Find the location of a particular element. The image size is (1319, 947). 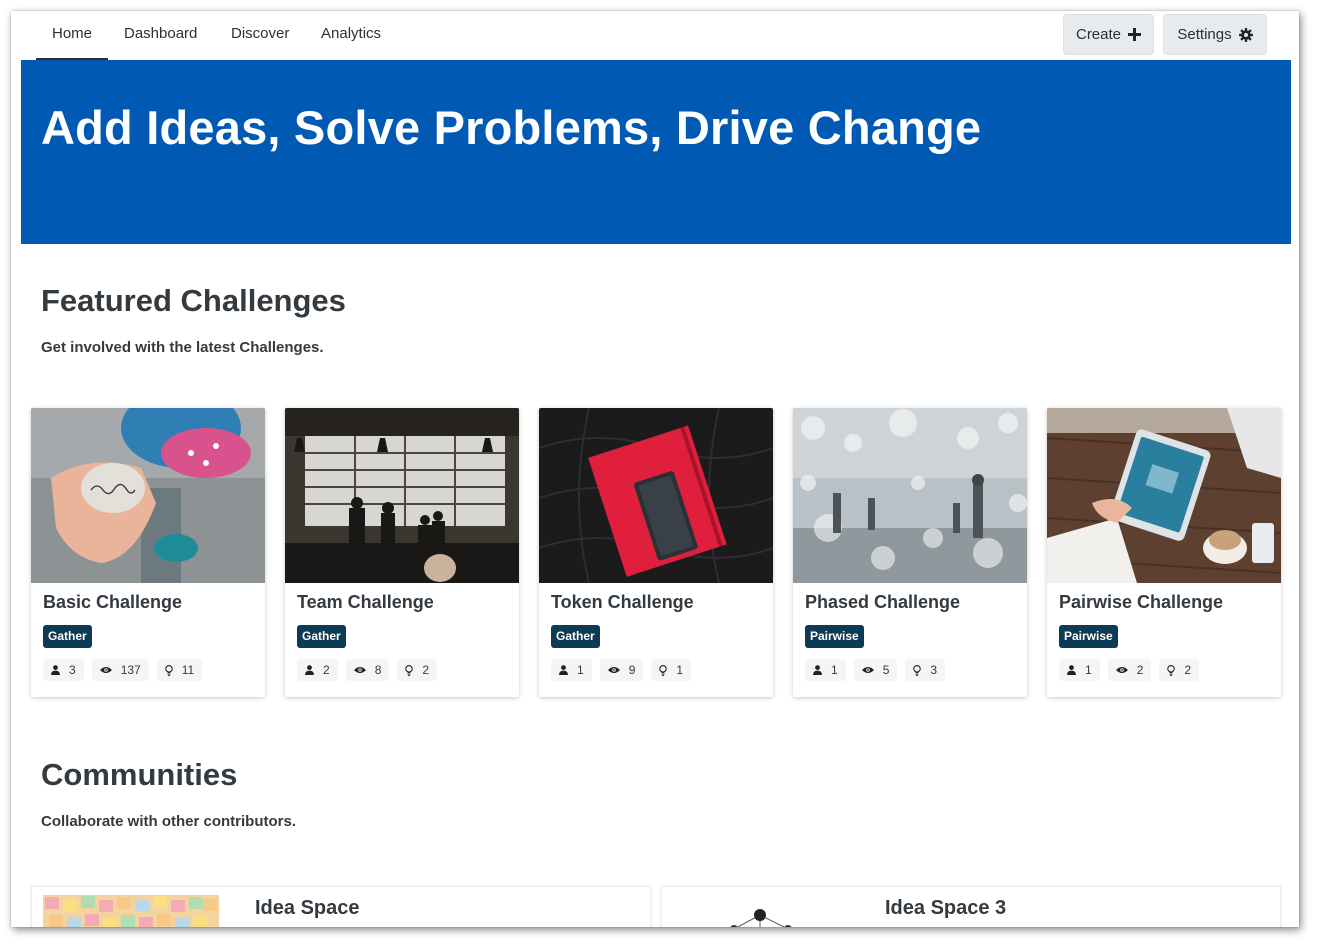

challenge-card-pairwise: Pairwise Challenge Pairwise 1 2 2 is located at coordinates (1164, 552).